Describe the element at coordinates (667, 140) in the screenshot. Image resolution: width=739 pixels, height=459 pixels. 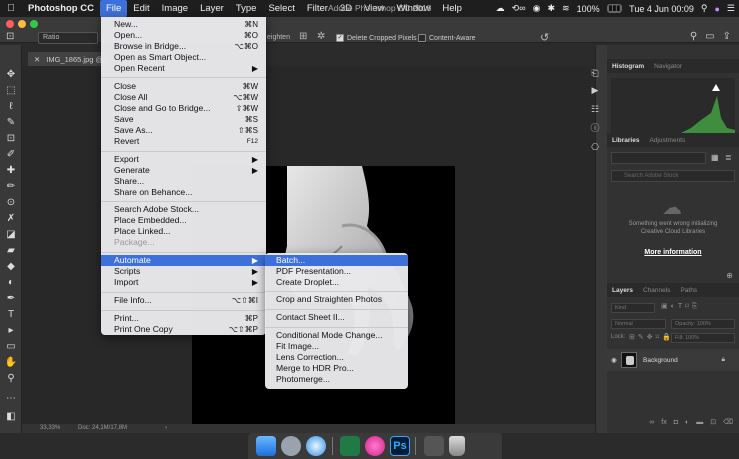
I see `tab-adjustments: Adjustments` at that location.